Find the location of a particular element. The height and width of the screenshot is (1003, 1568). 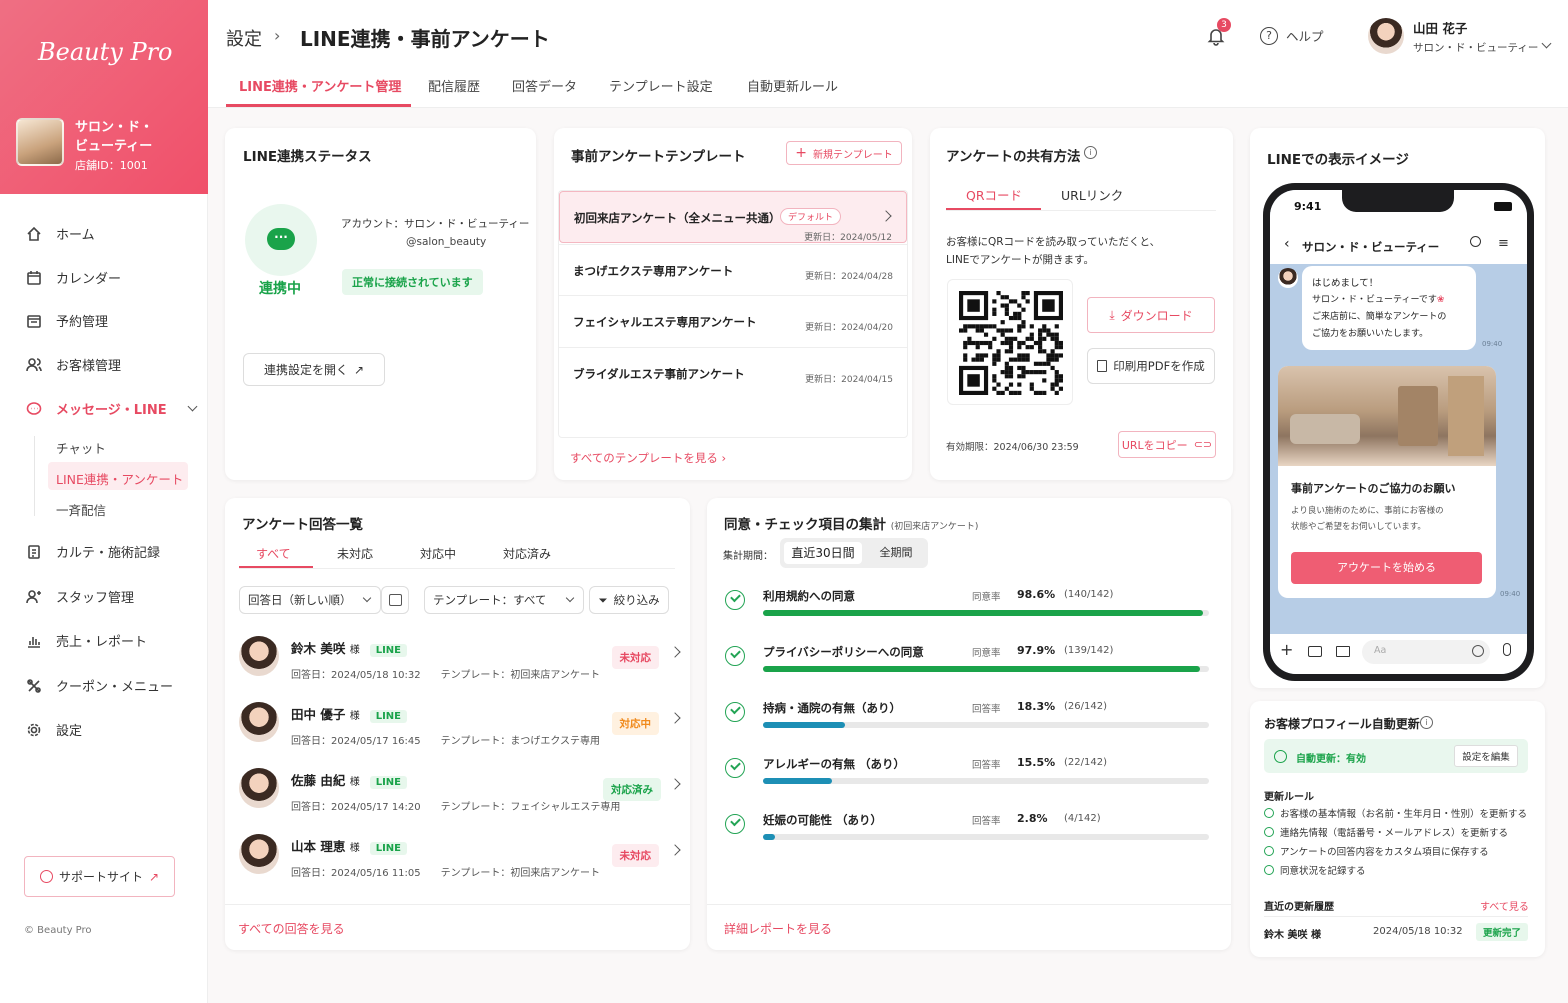

template-item: フェイシャルエステ専用アンケート 更新日：2024/04/20 is located at coordinates (733, 321).